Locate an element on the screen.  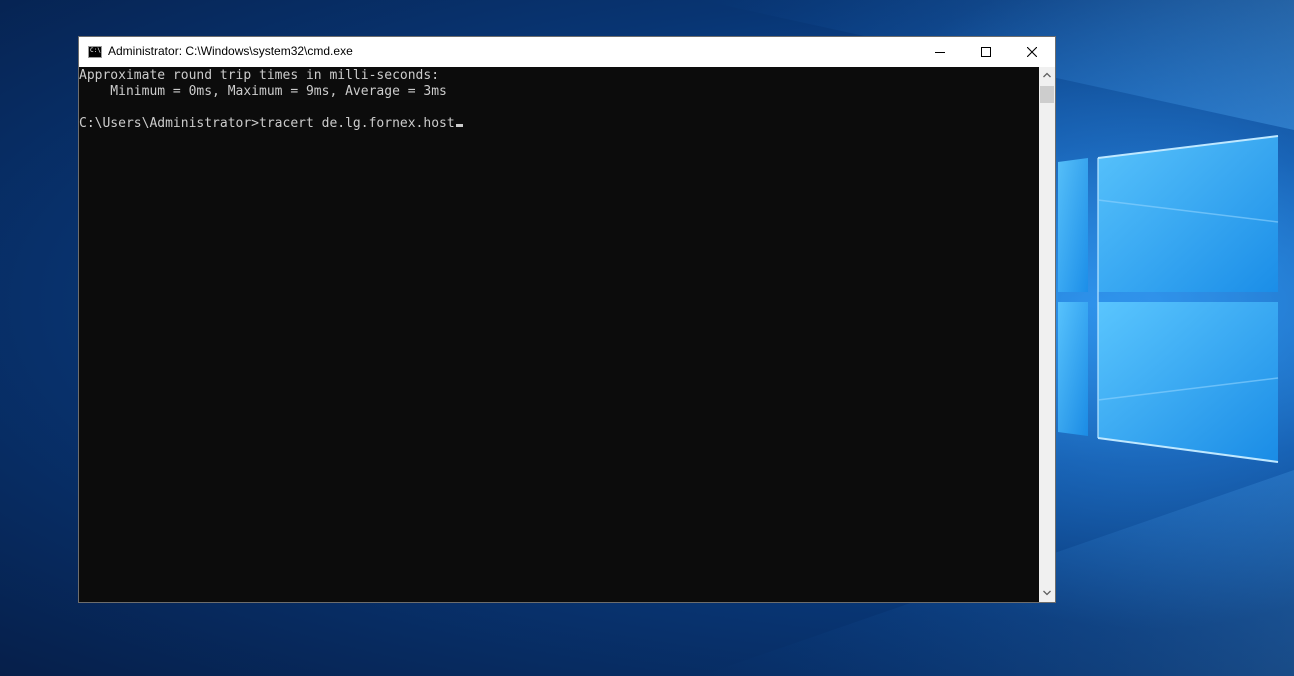
cmd-icon: C:\ is located at coordinates (95, 52).